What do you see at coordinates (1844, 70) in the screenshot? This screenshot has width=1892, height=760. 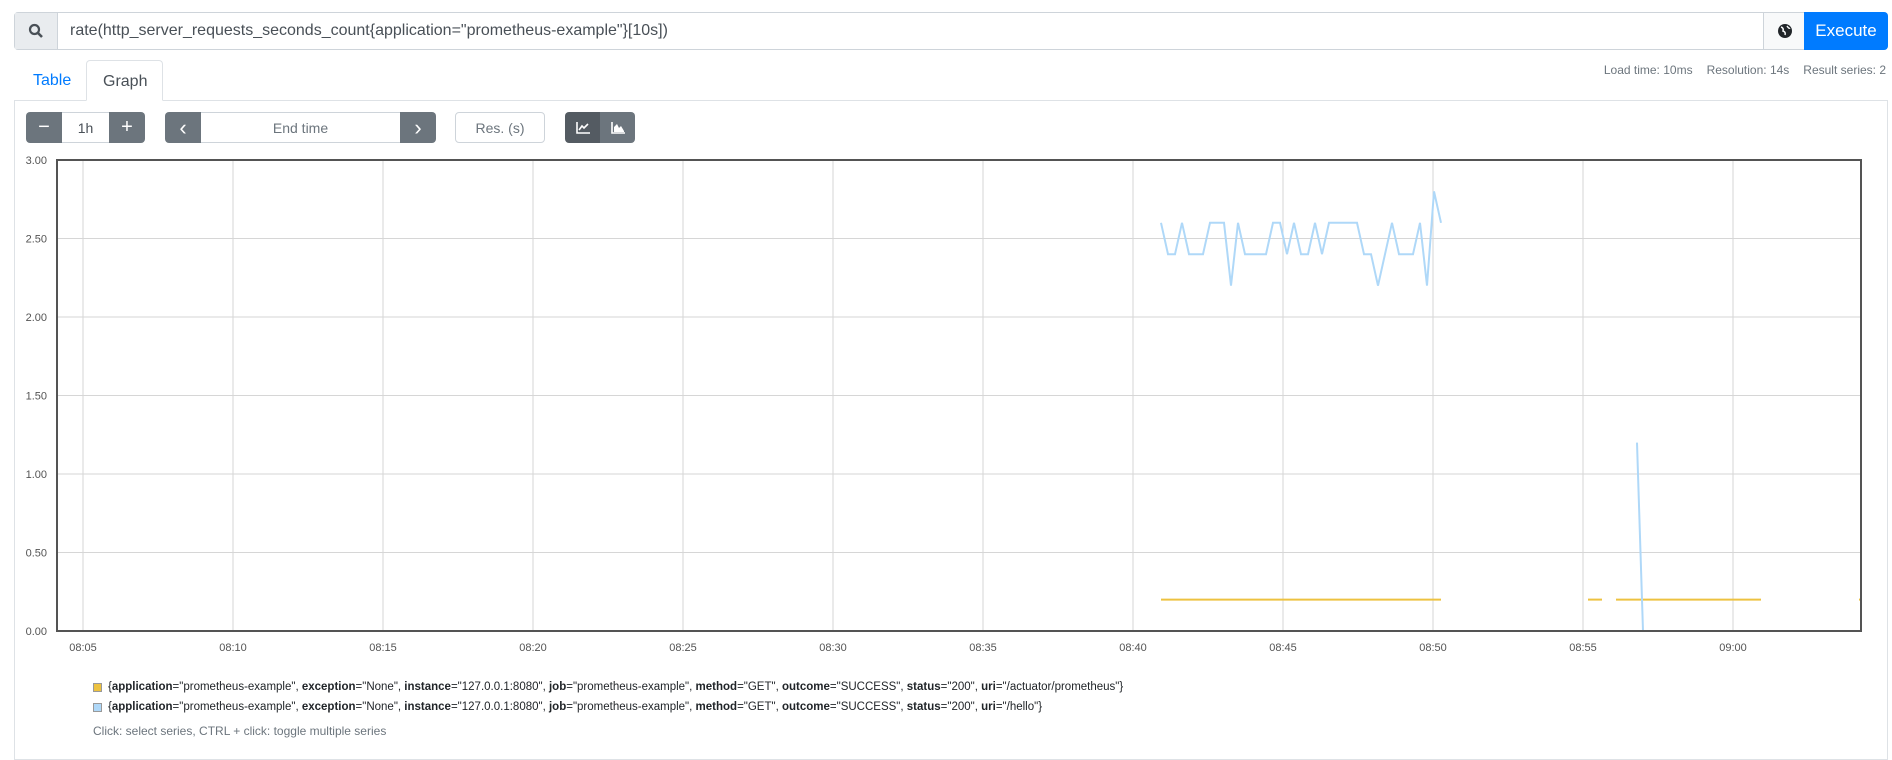 I see `result-series: Result series: 2` at bounding box center [1844, 70].